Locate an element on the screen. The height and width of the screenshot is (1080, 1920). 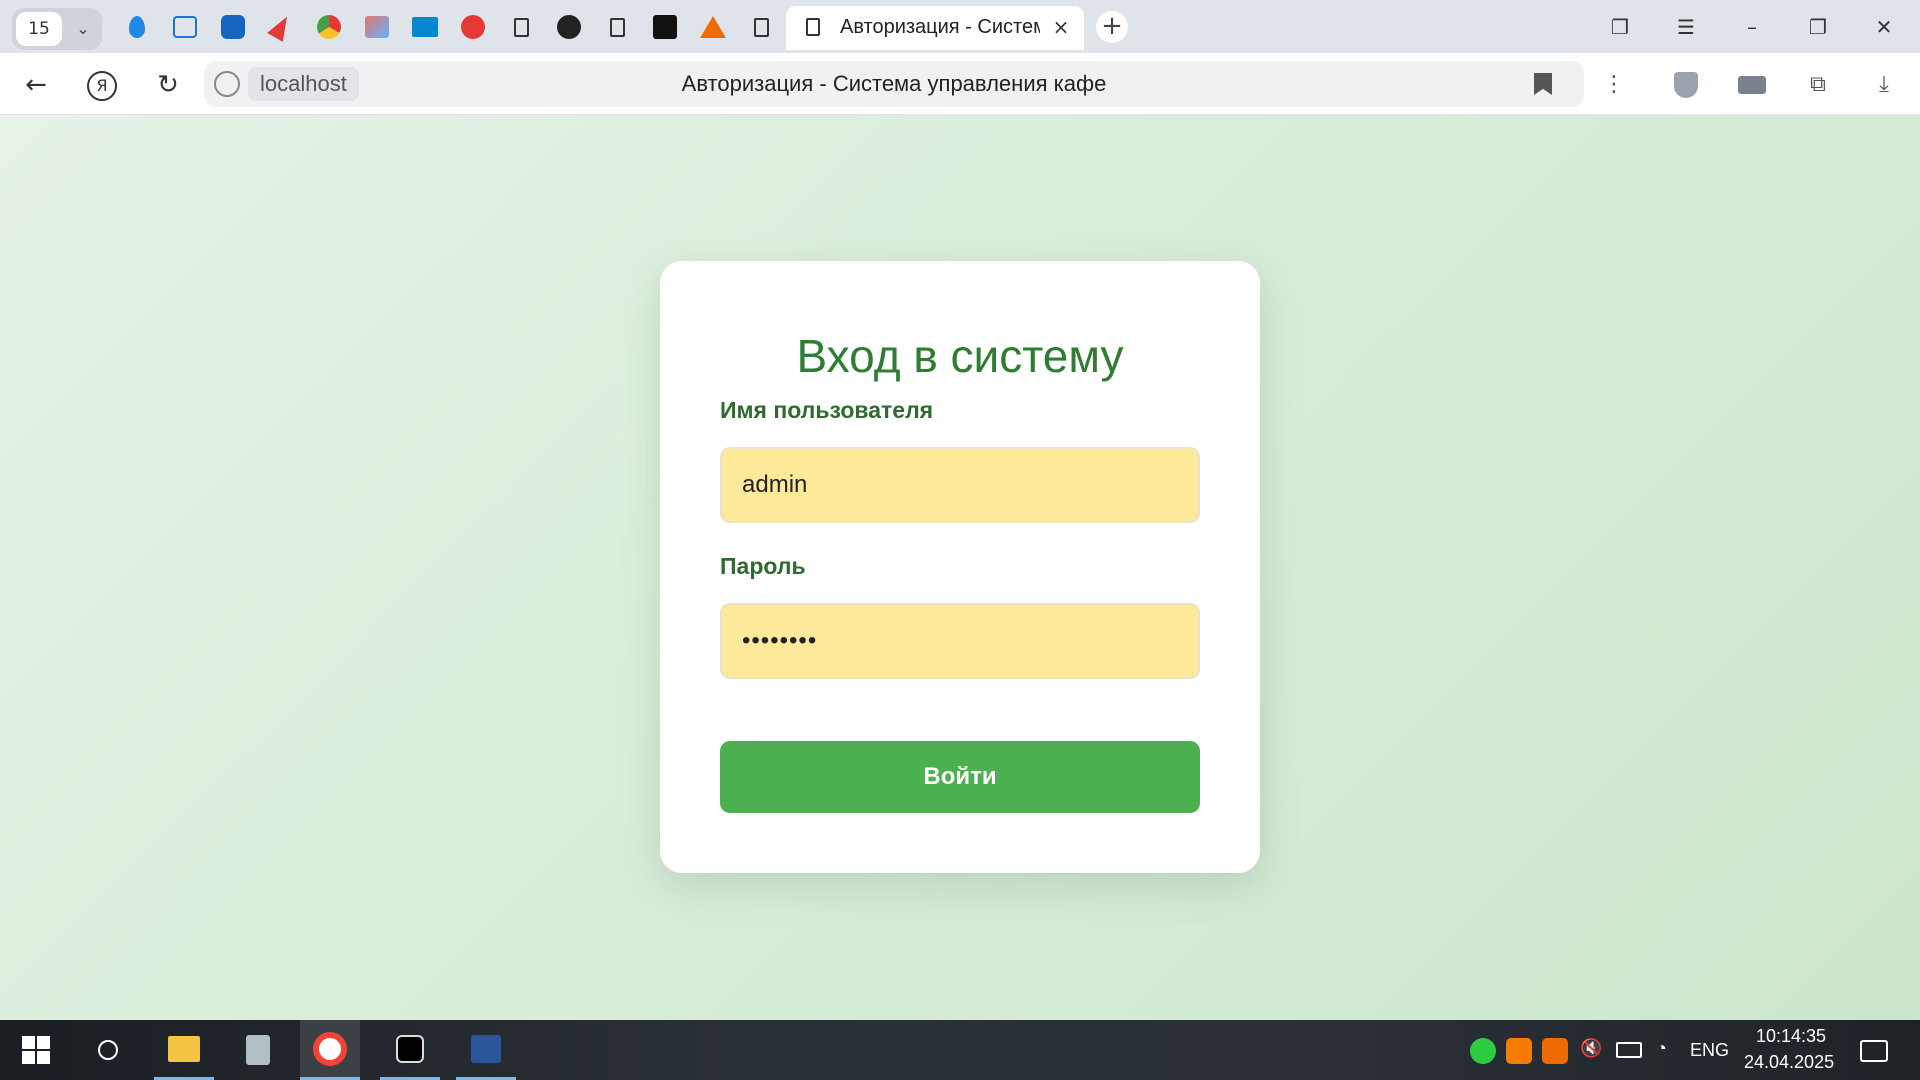
rma-icon is located at coordinates (713, 27).